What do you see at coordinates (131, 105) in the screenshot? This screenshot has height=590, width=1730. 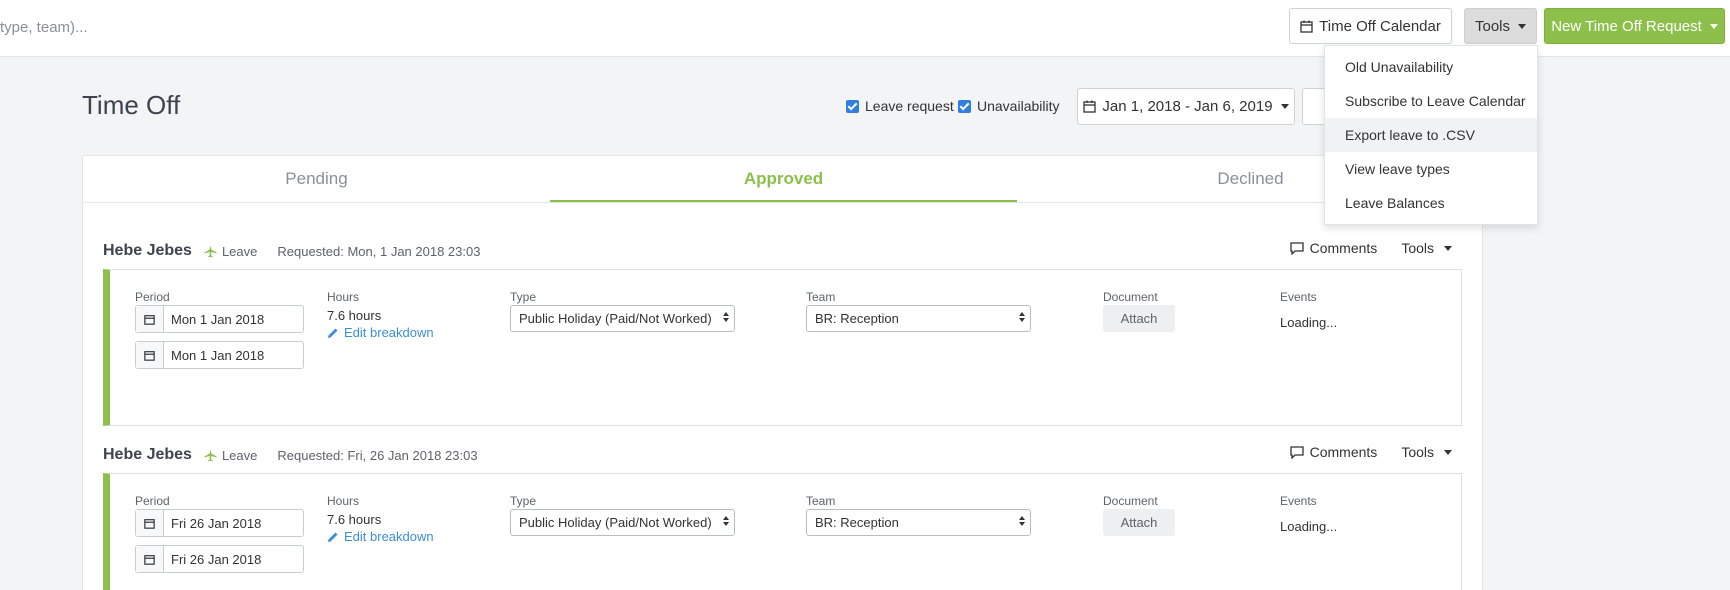 I see `page-title: Time Off` at bounding box center [131, 105].